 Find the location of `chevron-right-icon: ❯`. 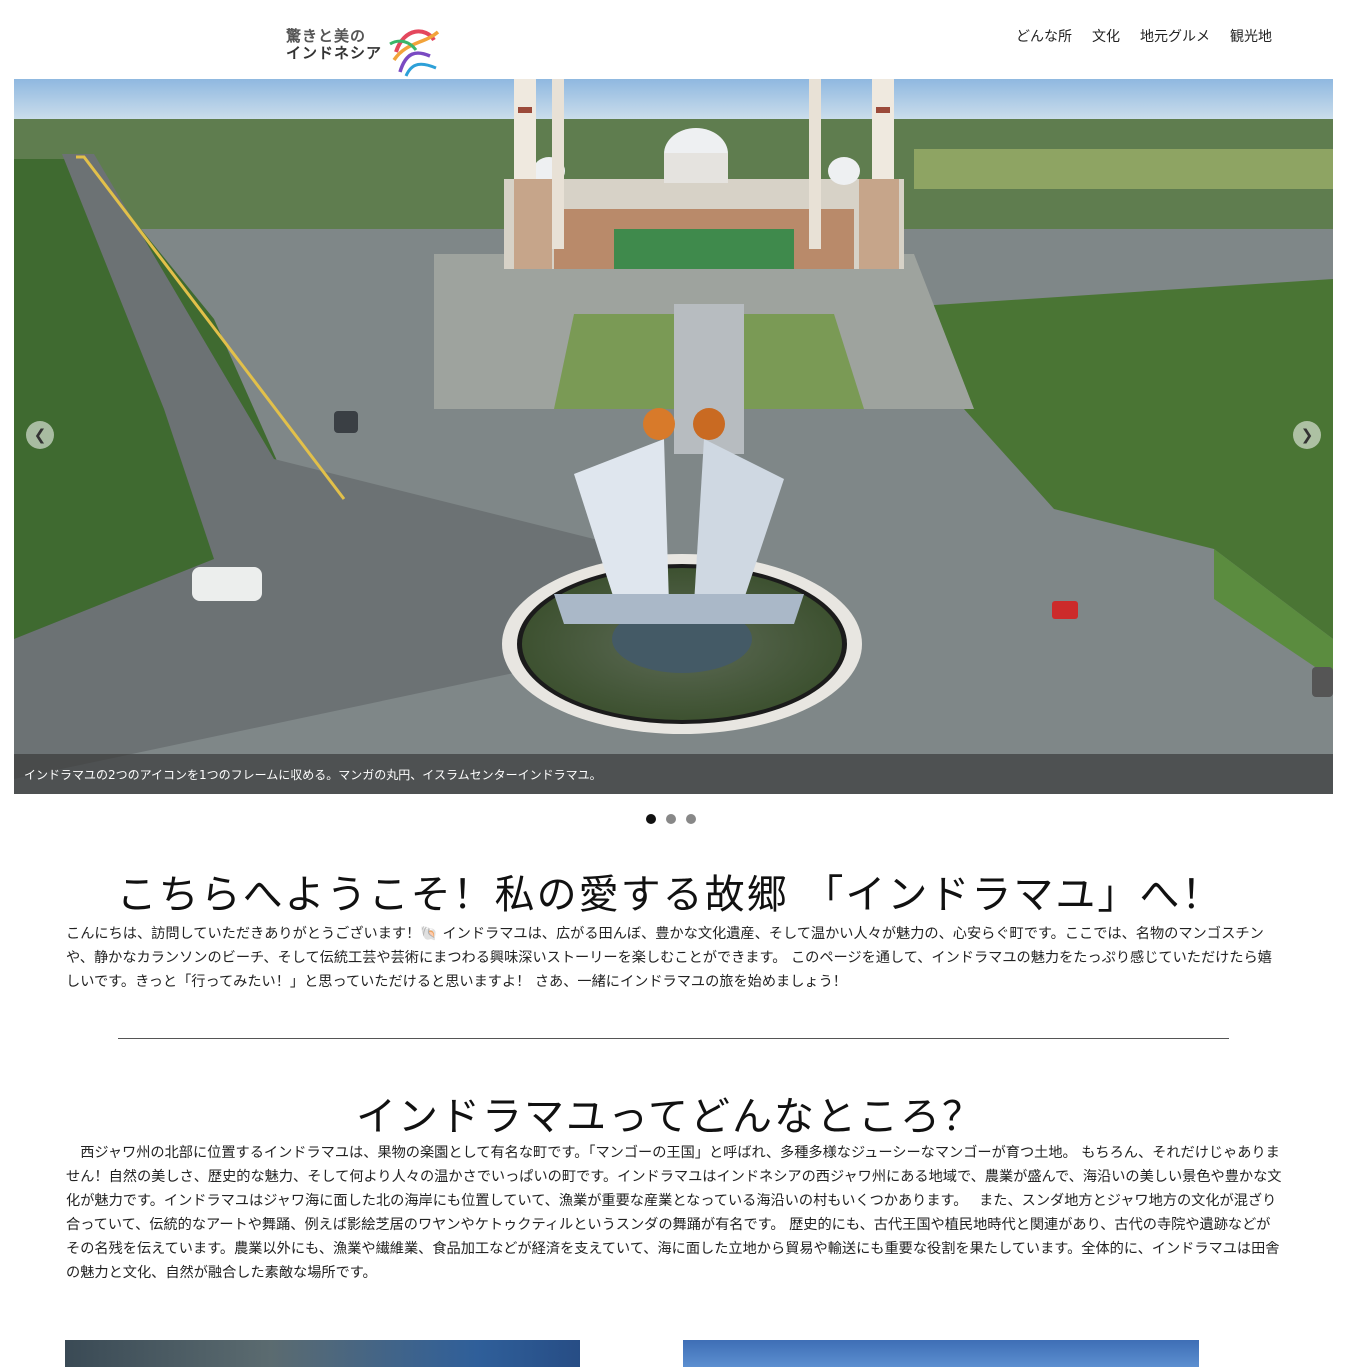

chevron-right-icon: ❯ is located at coordinates (1307, 435).